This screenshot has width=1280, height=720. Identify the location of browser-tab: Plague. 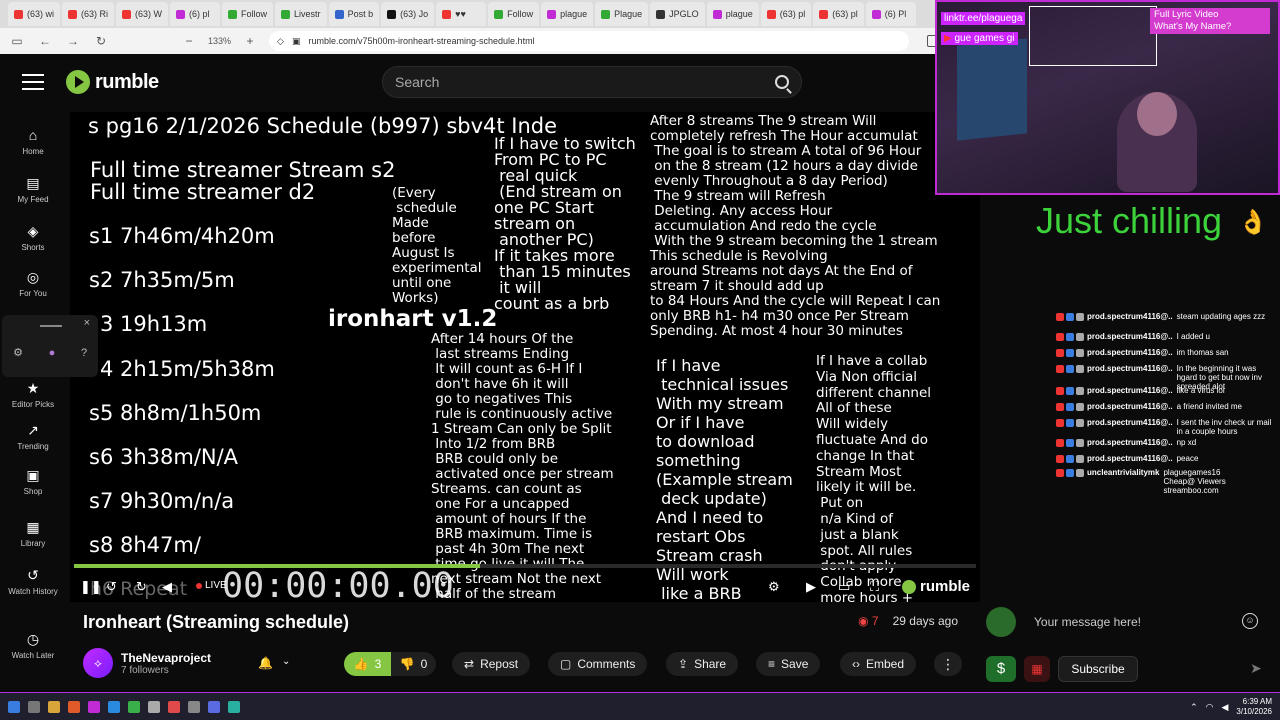
(622, 14).